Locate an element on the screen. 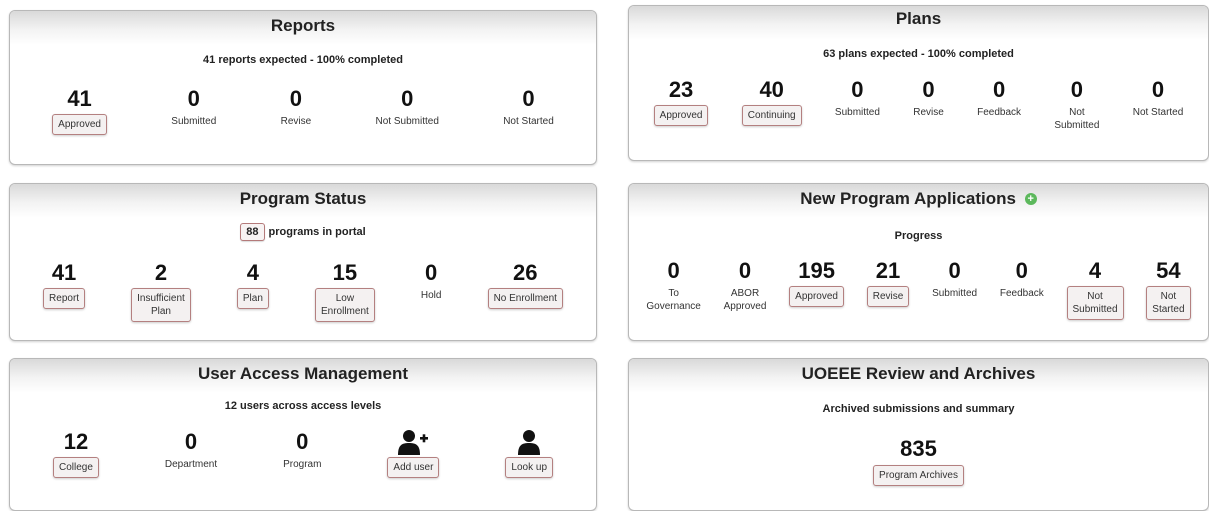 The width and height of the screenshot is (1209, 511). program-status-report-button: Report is located at coordinates (64, 298).